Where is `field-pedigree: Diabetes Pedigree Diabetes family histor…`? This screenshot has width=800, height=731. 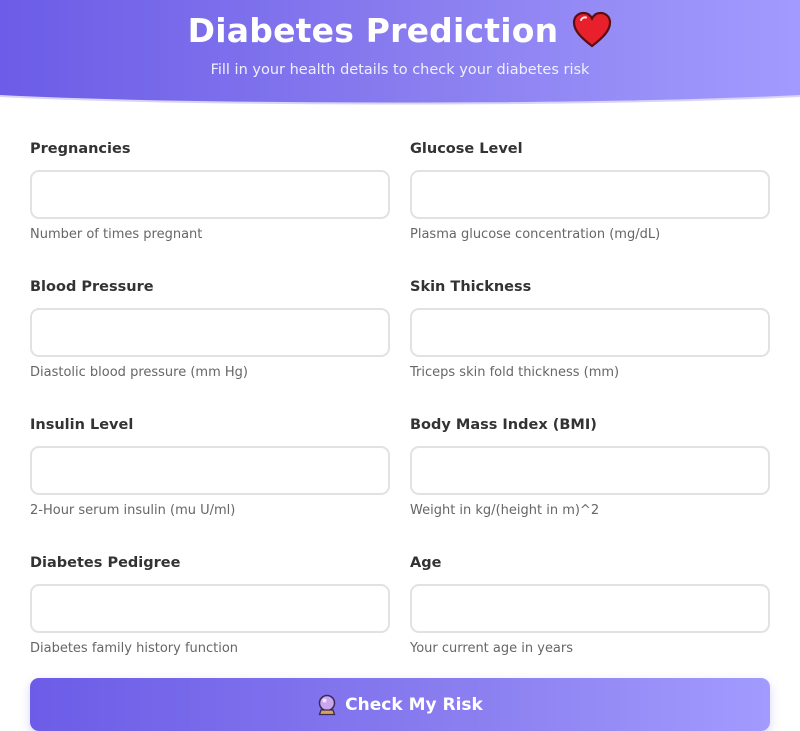
field-pedigree: Diabetes Pedigree Diabetes family histor… is located at coordinates (210, 604).